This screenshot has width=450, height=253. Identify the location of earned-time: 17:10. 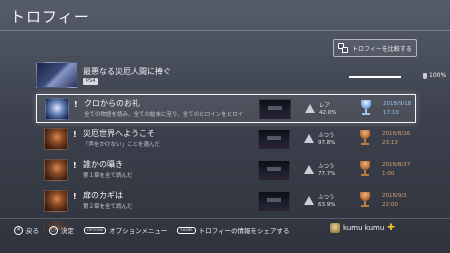
(391, 113).